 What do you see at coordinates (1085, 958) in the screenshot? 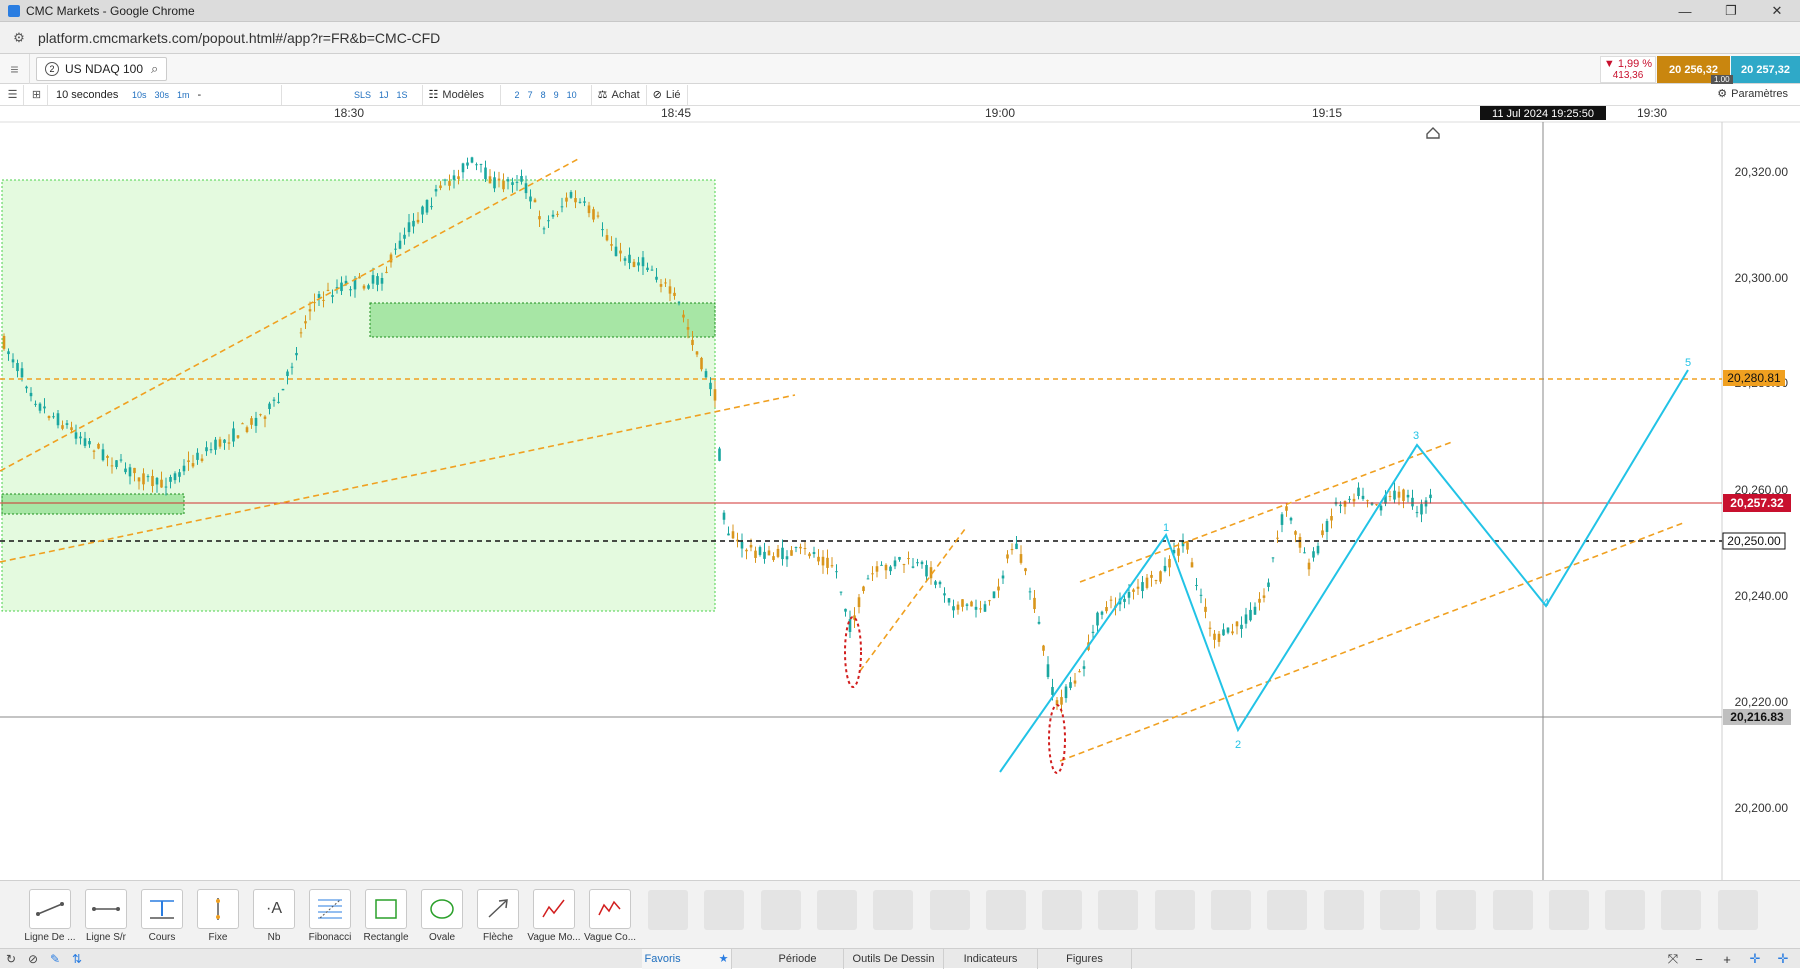
I see `tab-figures: Figures` at bounding box center [1085, 958].